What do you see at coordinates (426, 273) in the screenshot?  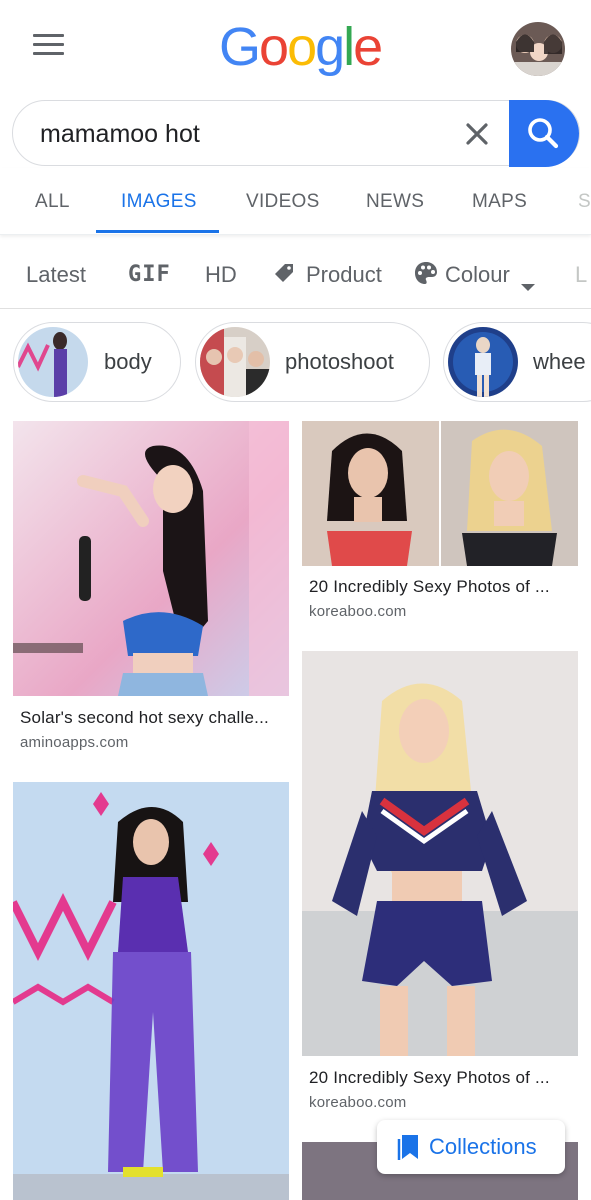 I see `palette-icon` at bounding box center [426, 273].